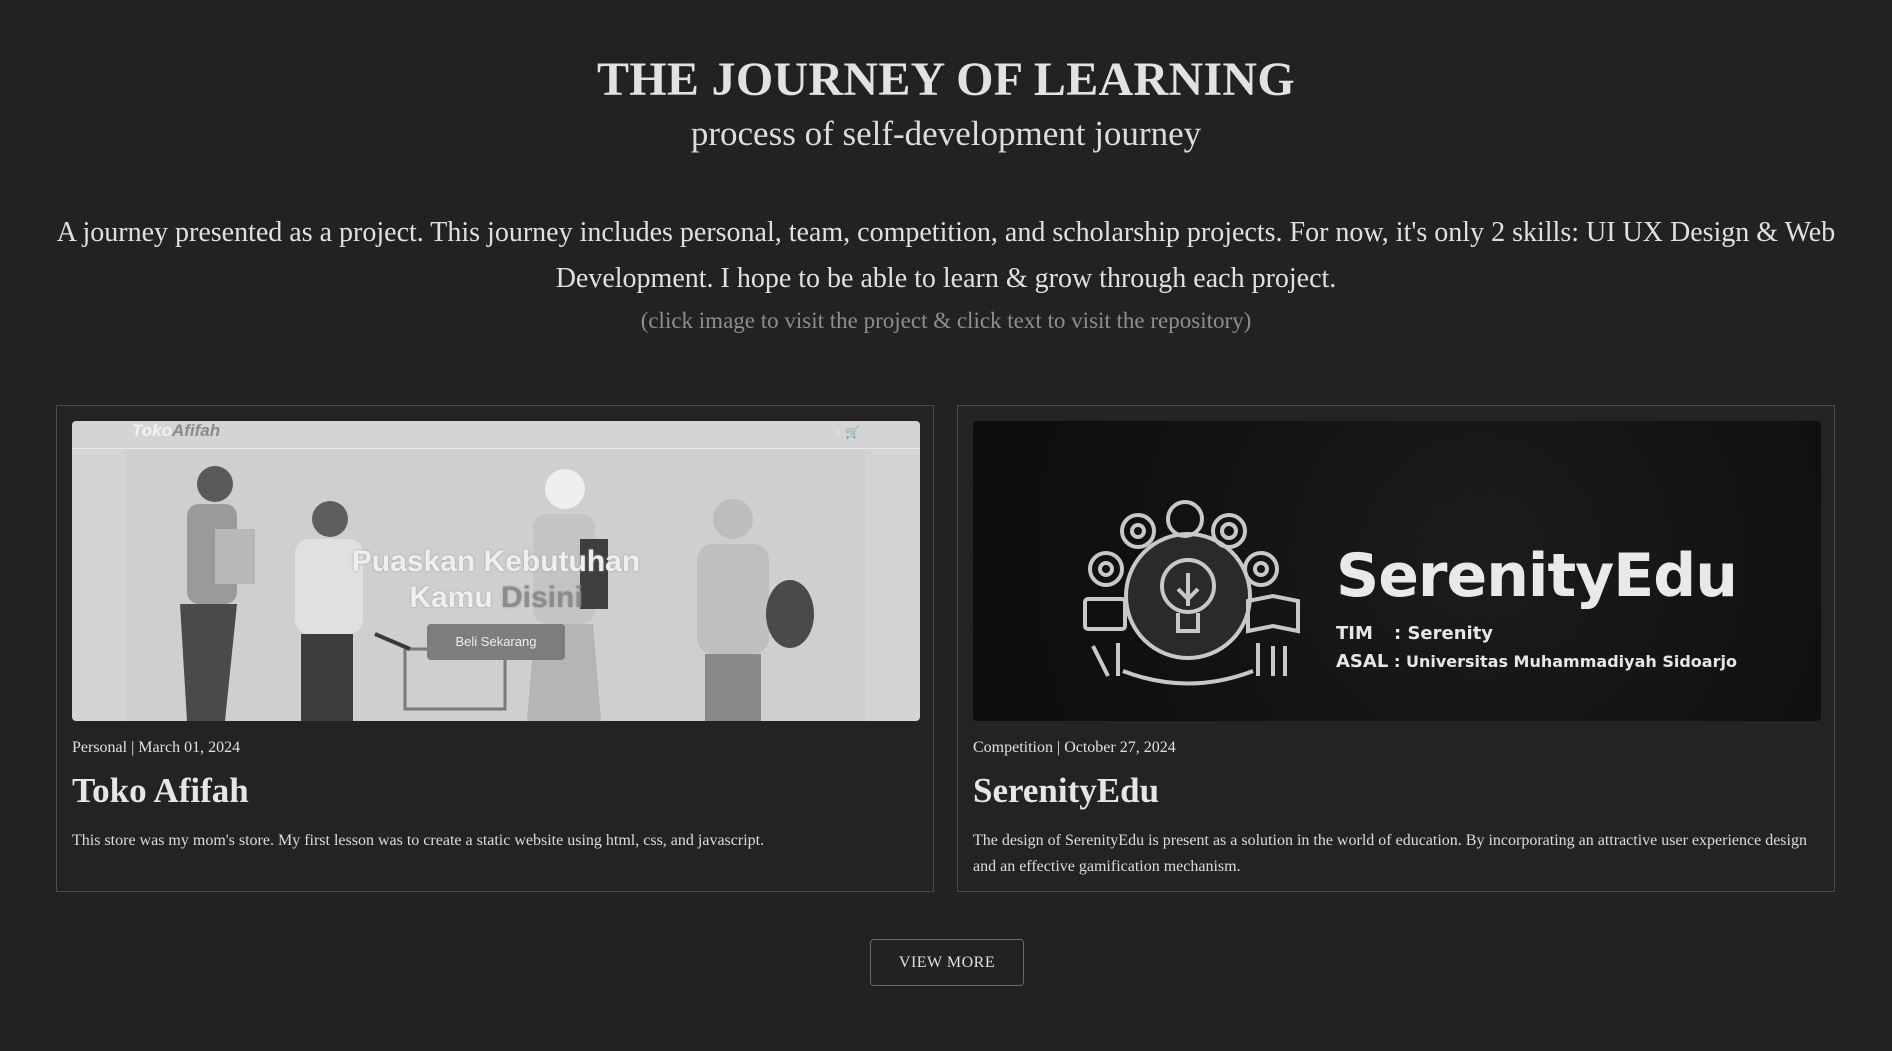 This screenshot has width=1892, height=1051. Describe the element at coordinates (1444, 633) in the screenshot. I see `thumb-team-value: : Serenity` at that location.